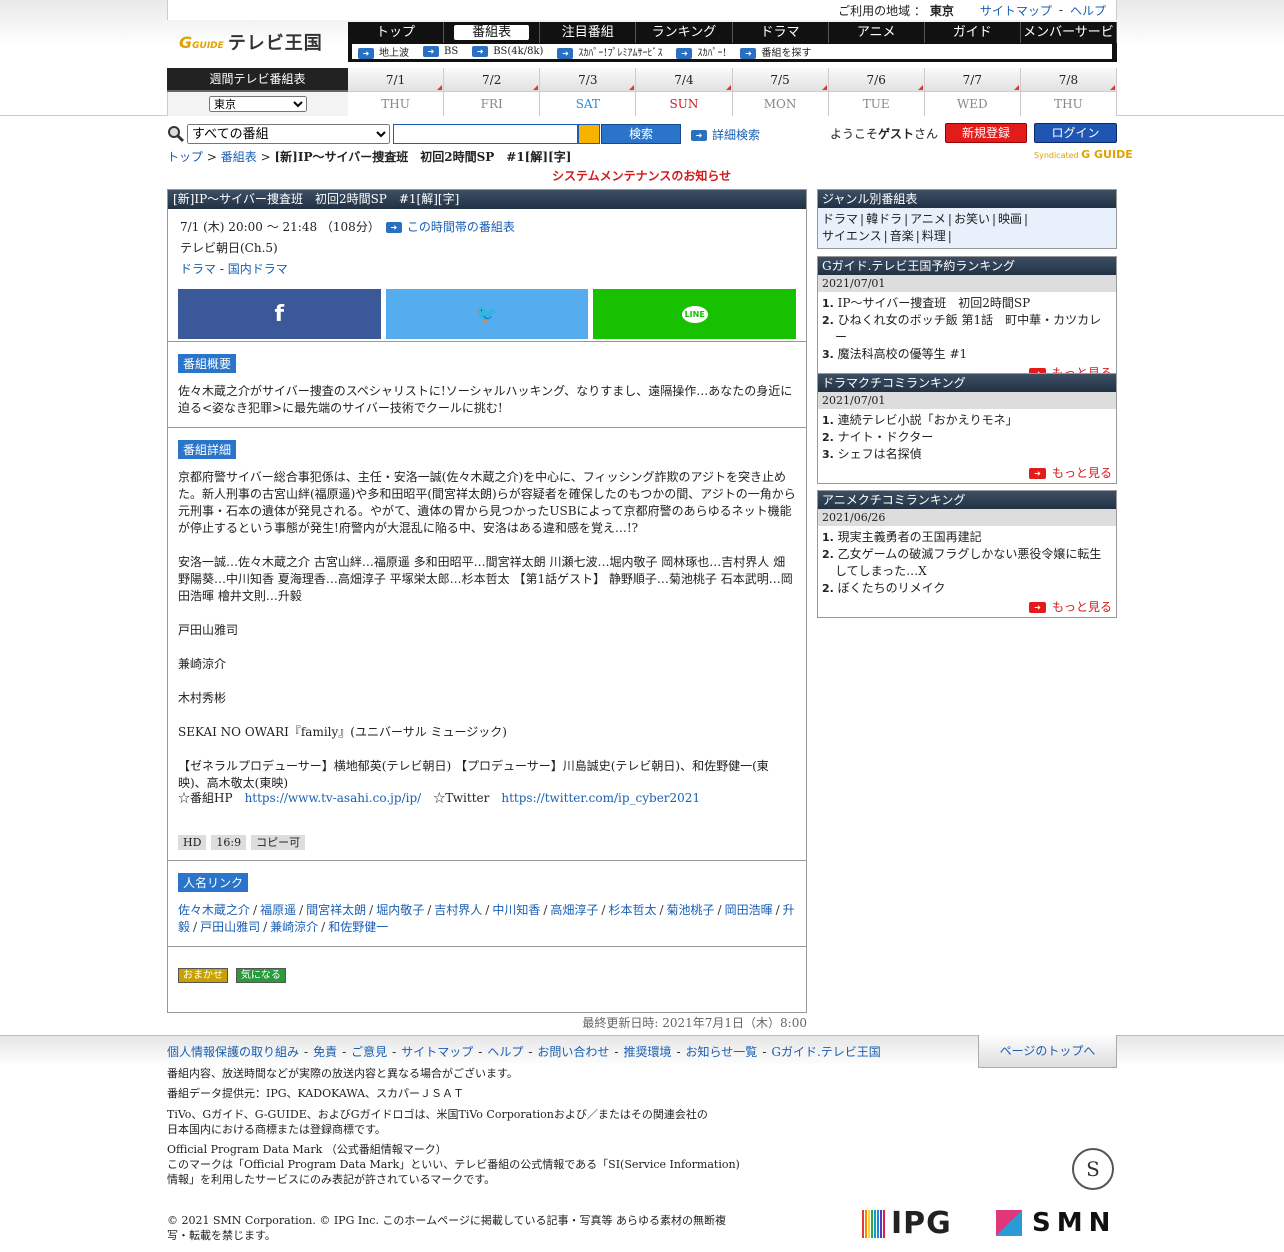 This screenshot has height=1252, width=1284. Describe the element at coordinates (641, 175) in the screenshot. I see `maintenance-notice-link: システムメンテナンスのお知らせ` at that location.